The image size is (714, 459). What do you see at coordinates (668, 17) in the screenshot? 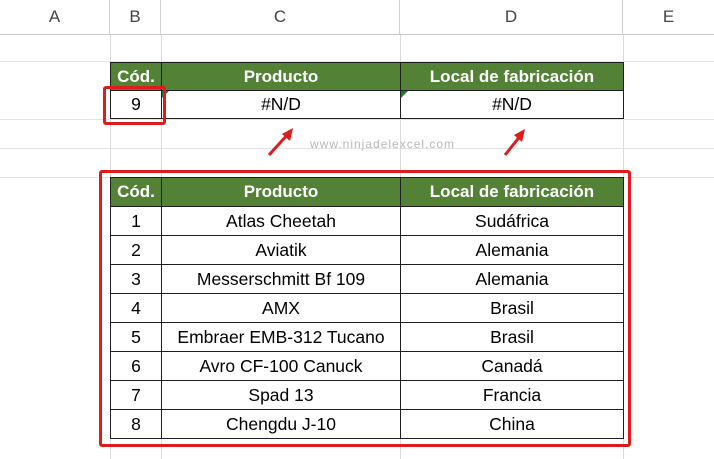
I see `column-header-e: E` at bounding box center [668, 17].